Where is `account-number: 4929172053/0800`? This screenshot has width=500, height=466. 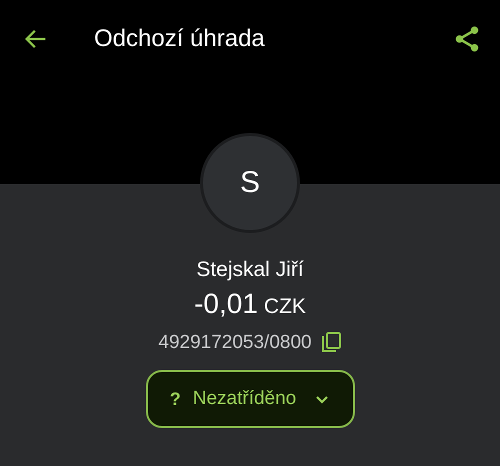
account-number: 4929172053/0800 is located at coordinates (235, 343).